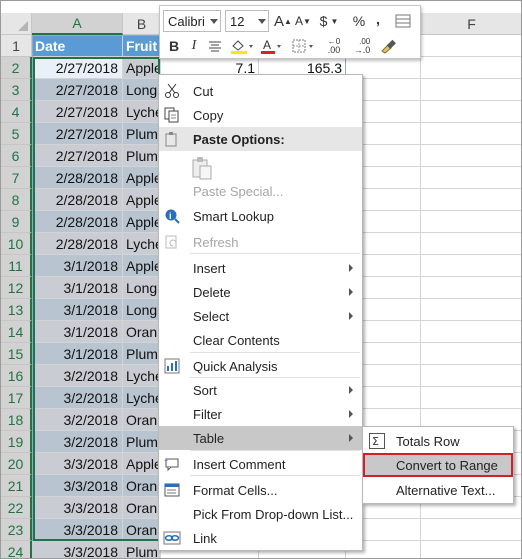 This screenshot has height=559, width=522. What do you see at coordinates (247, 21) in the screenshot?
I see `font-size-box: 12` at bounding box center [247, 21].